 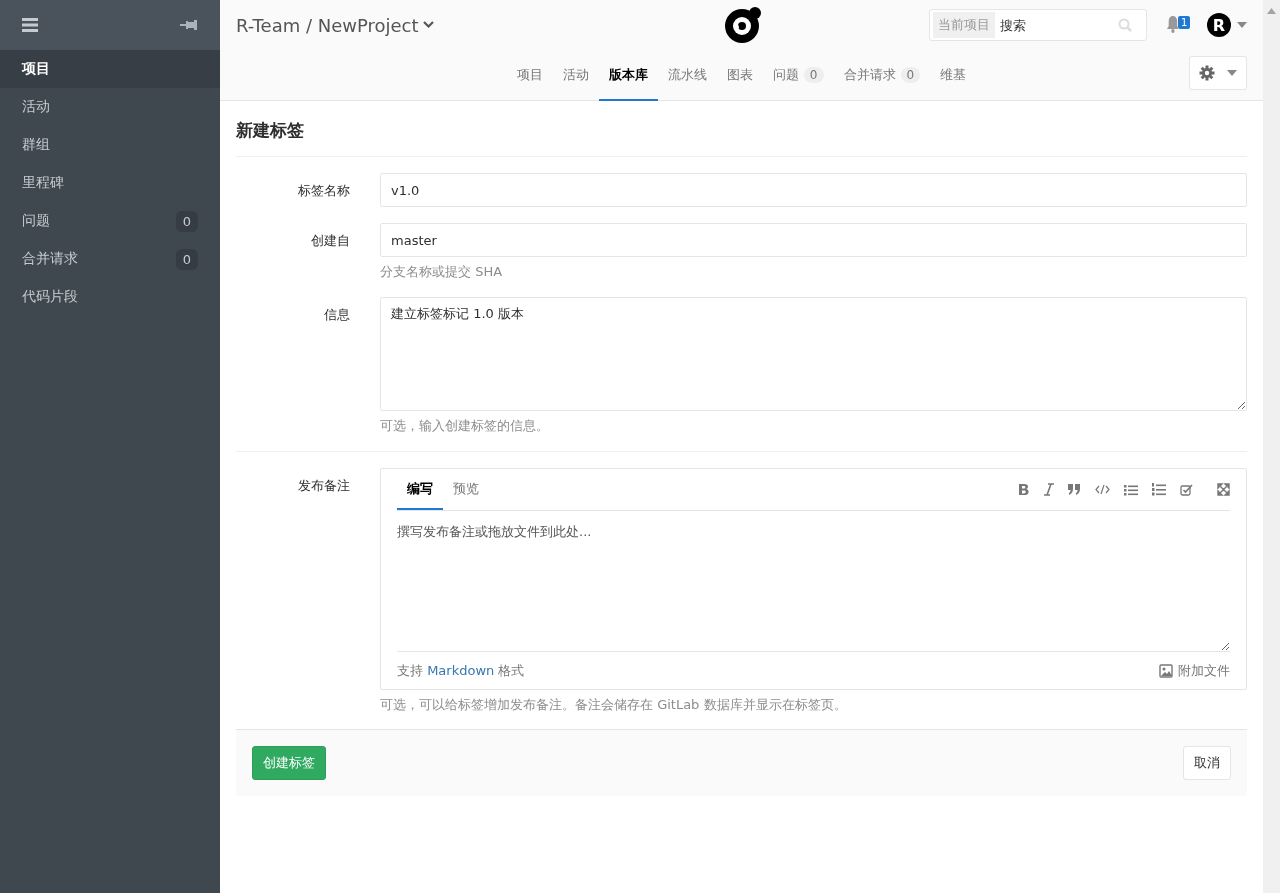 What do you see at coordinates (110, 221) in the screenshot?
I see `sidebar-item: 问题 0` at bounding box center [110, 221].